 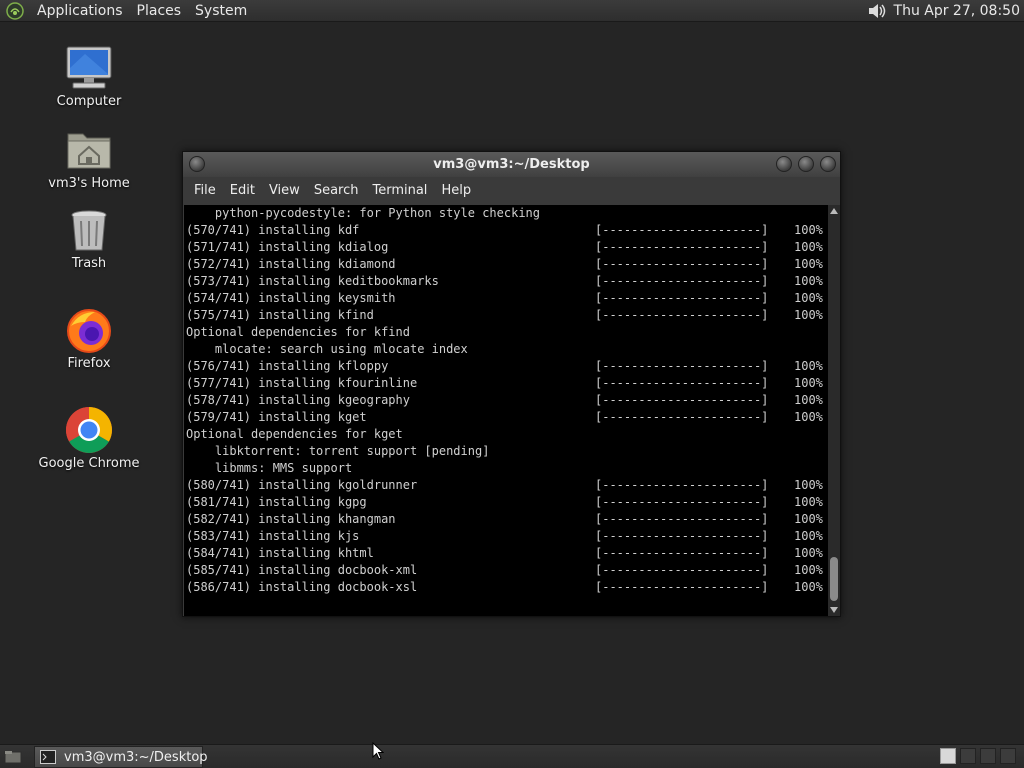 I want to click on home-folder-icon, so click(x=89, y=150).